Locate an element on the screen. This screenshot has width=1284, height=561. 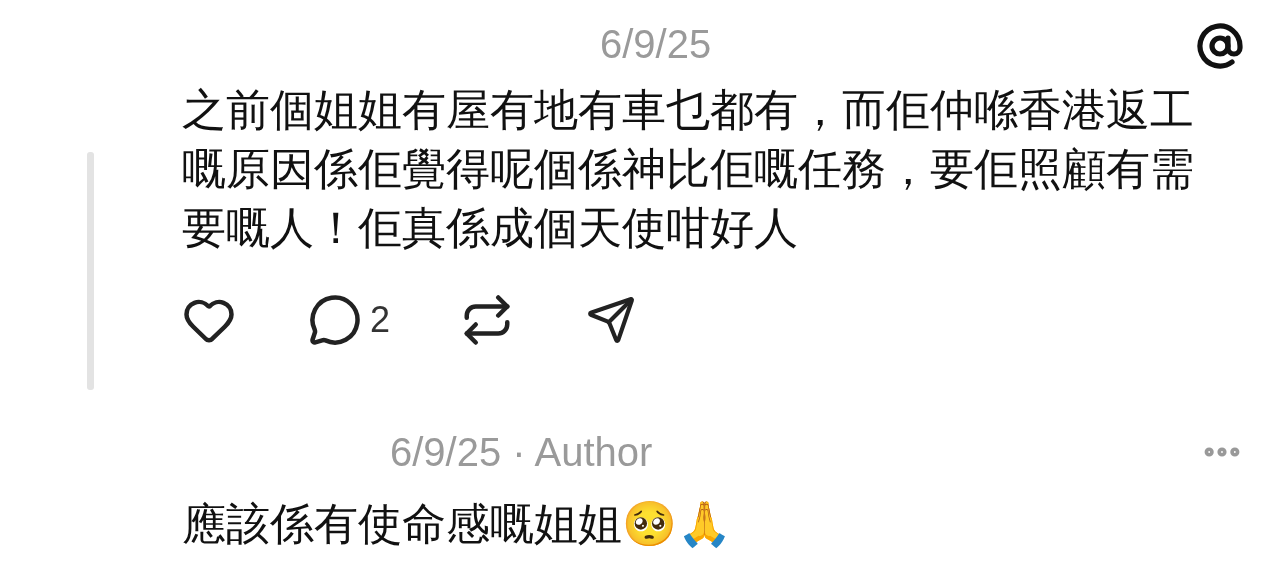
share-button is located at coordinates (611, 320).